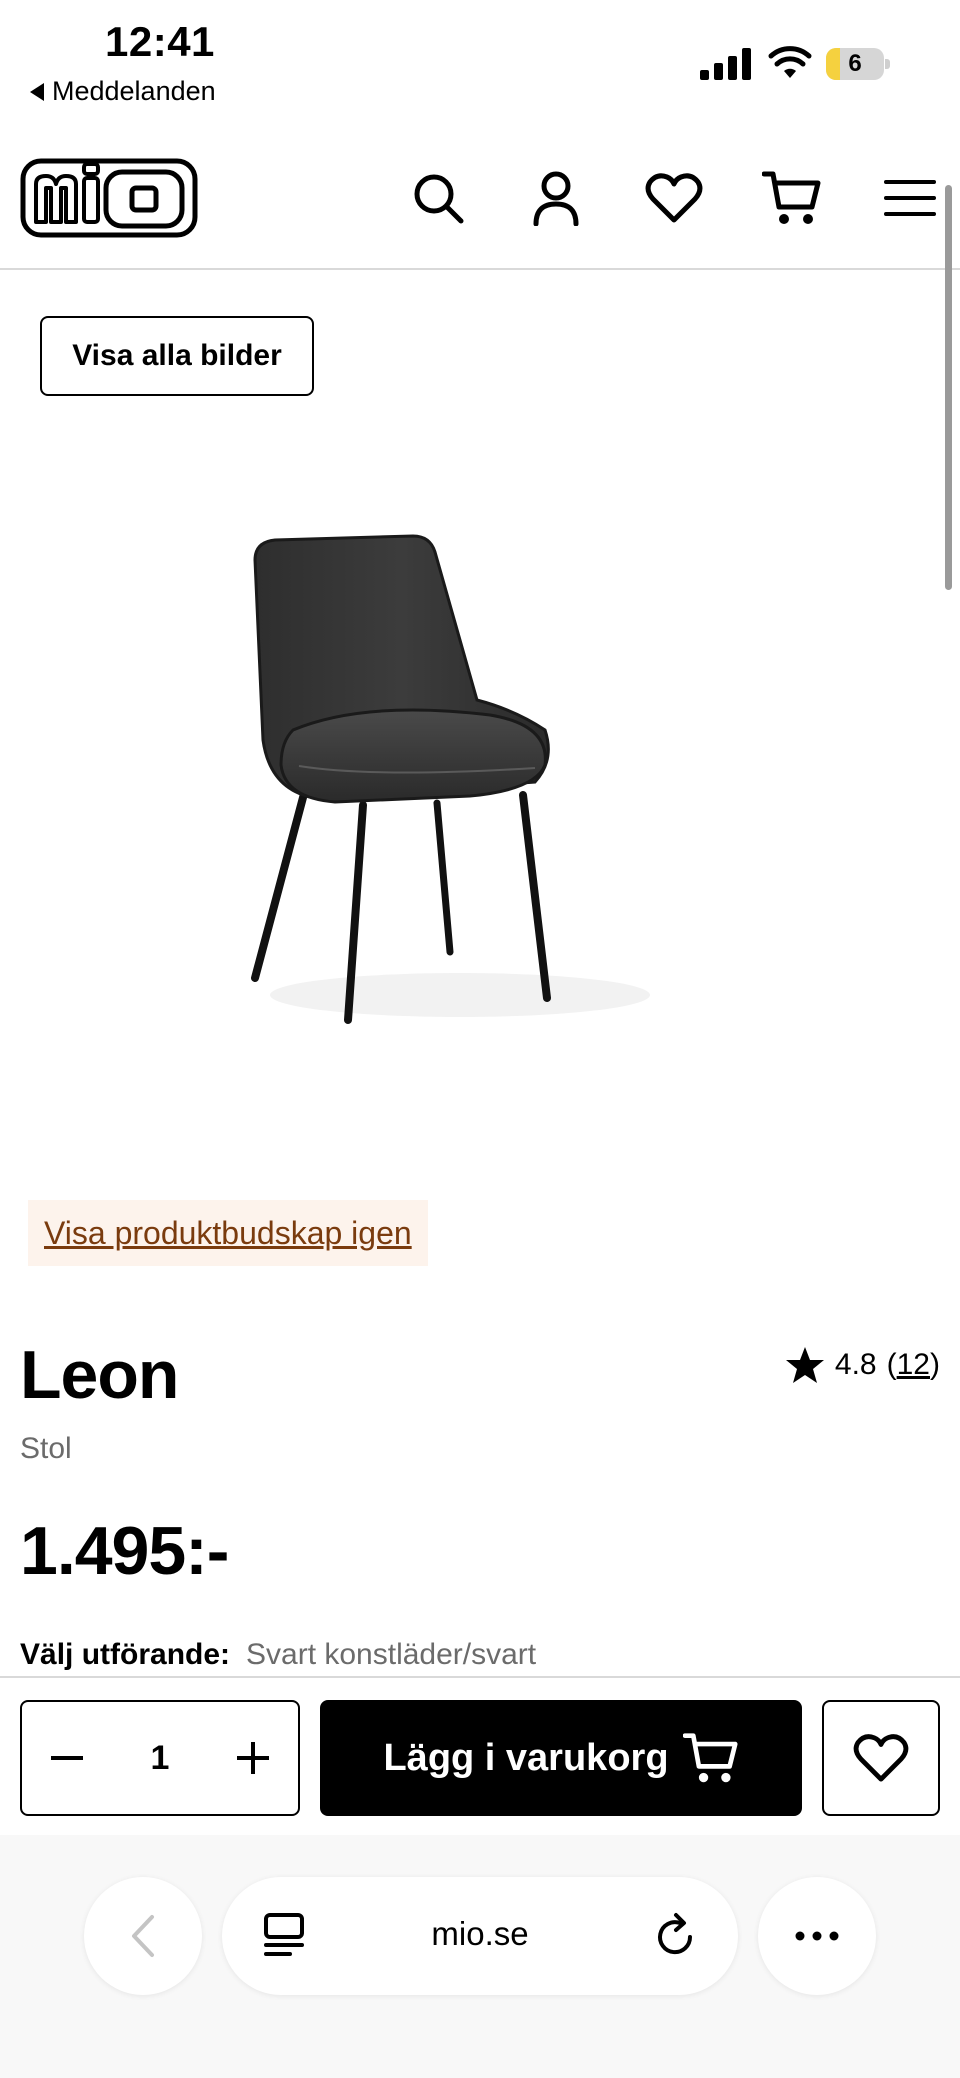 The width and height of the screenshot is (960, 2078). I want to click on add-to-wishlist-button, so click(881, 1758).